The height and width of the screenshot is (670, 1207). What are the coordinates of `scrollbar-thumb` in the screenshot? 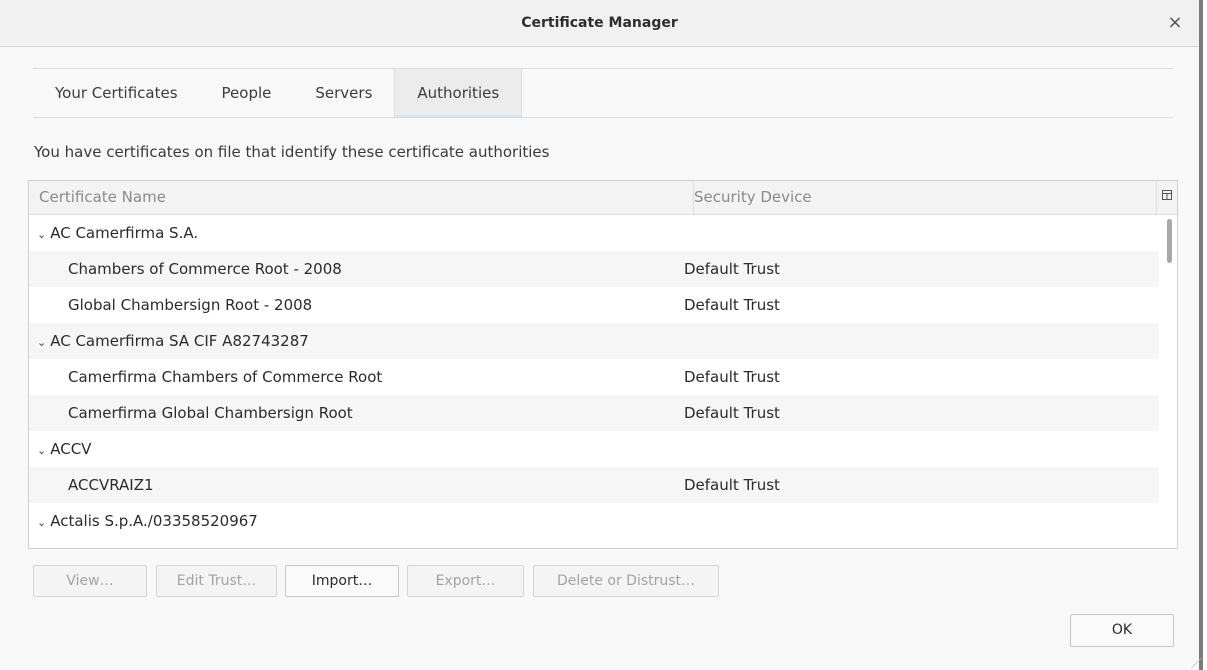 It's located at (1169, 241).